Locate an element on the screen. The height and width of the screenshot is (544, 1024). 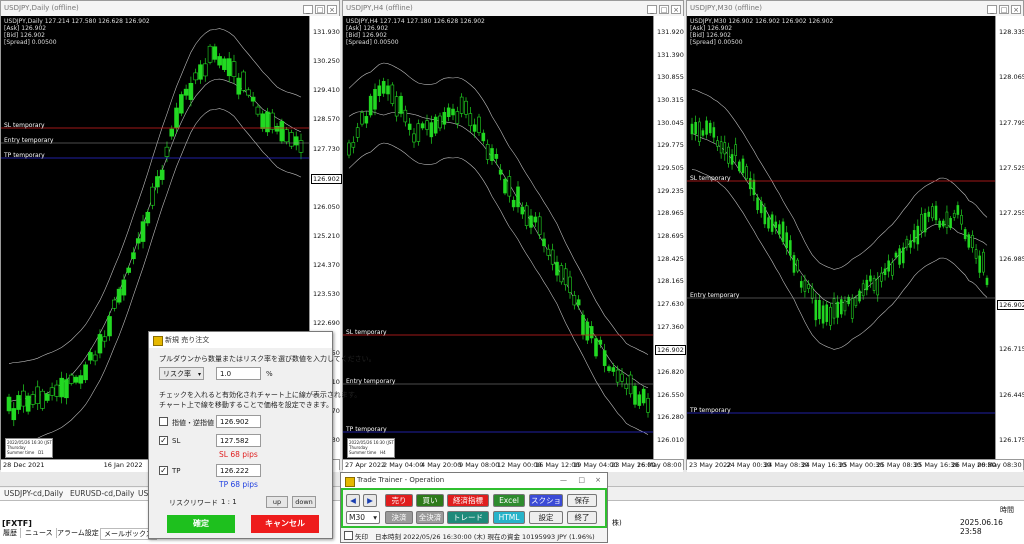
price-tick: 128.065 is located at coordinates (1011, 77).